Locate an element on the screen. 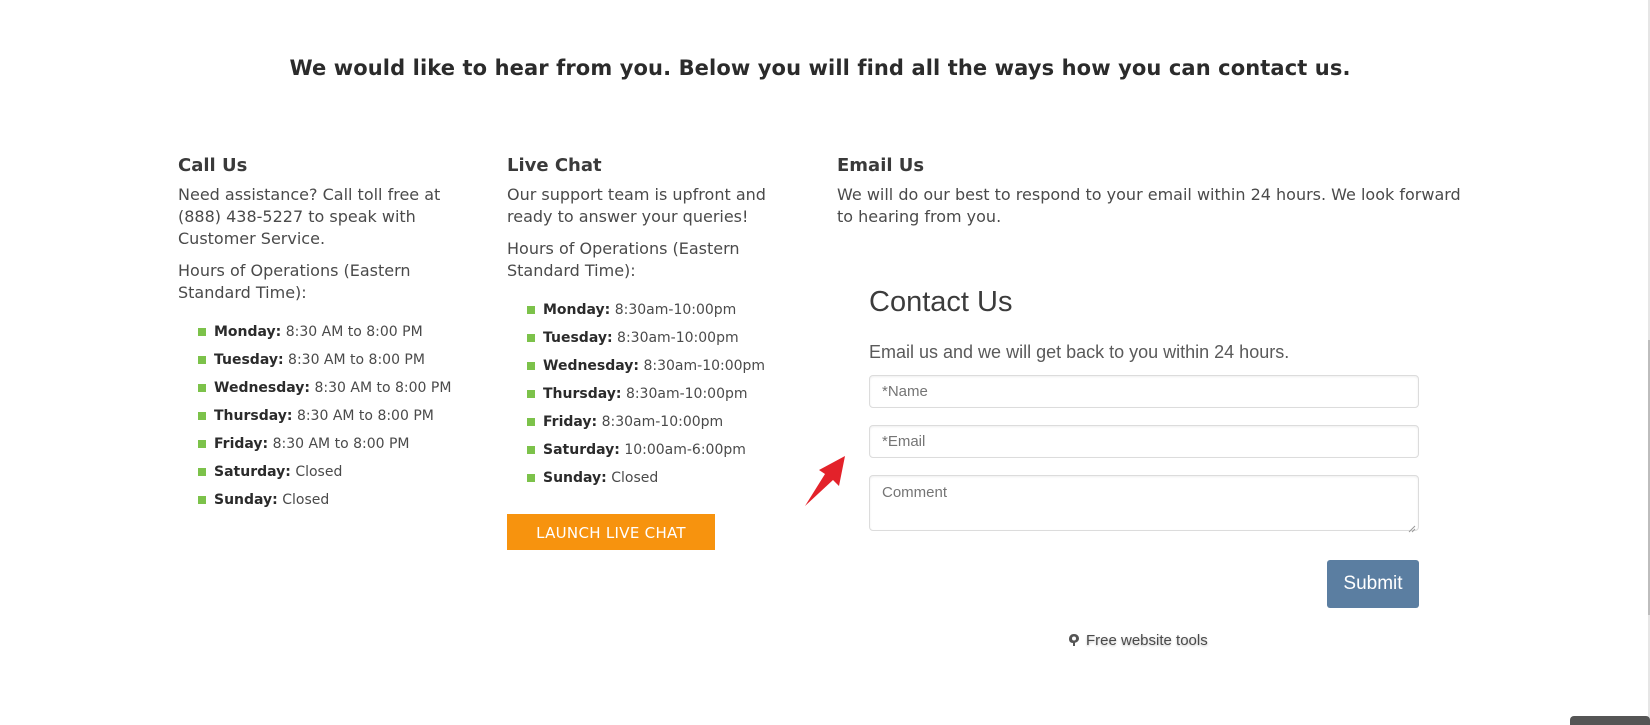  live-chat-title: Live Chat is located at coordinates (554, 165).